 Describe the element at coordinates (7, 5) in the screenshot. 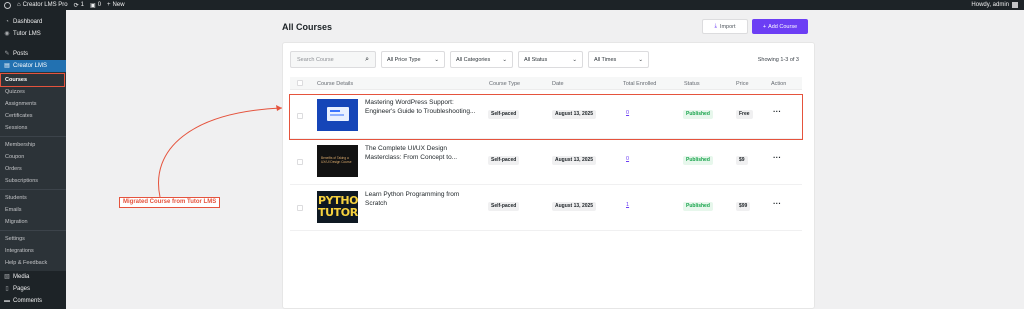

I see `wordpress-logo-icon` at that location.